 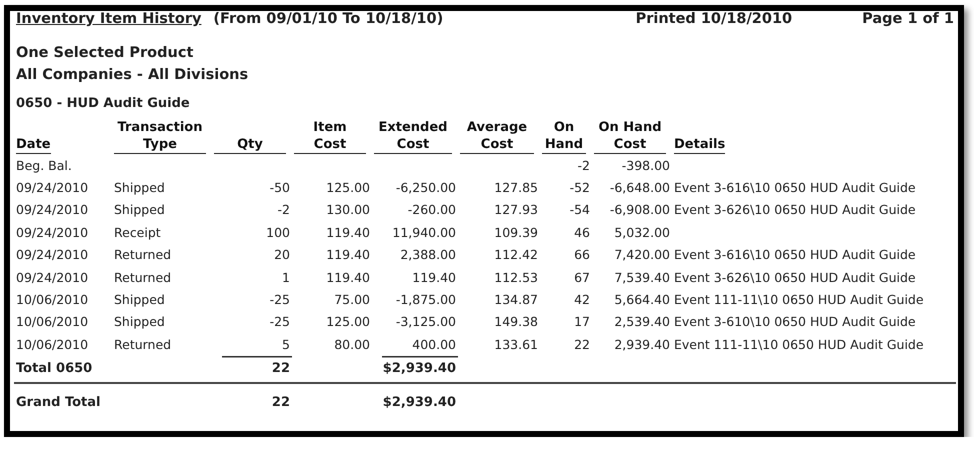 What do you see at coordinates (137, 232) in the screenshot?
I see `table-cell: Receipt` at bounding box center [137, 232].